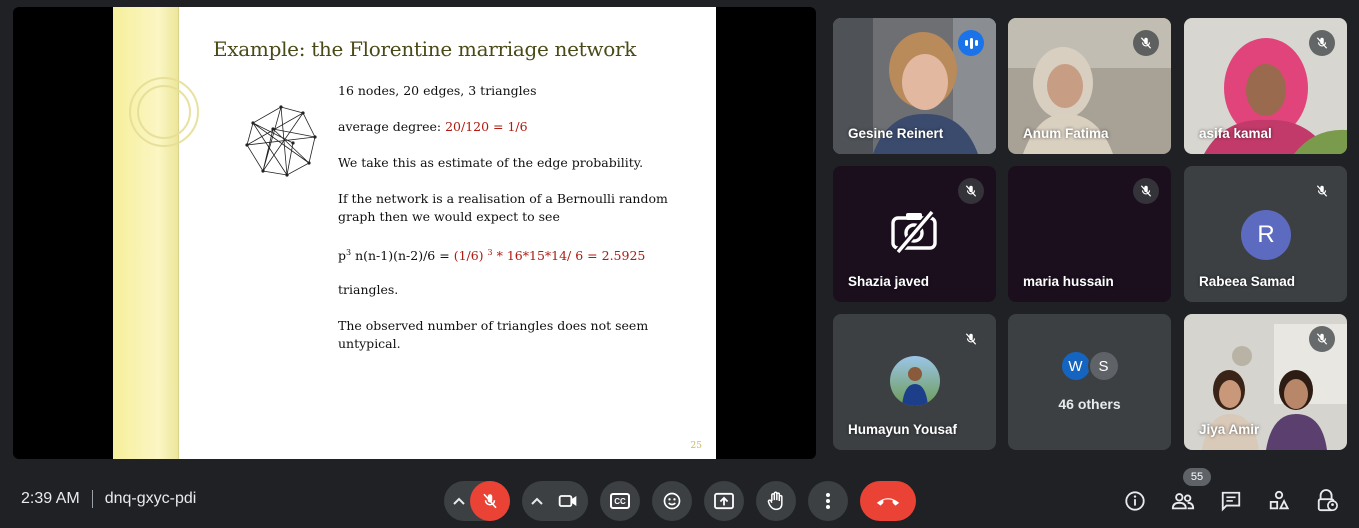 This screenshot has width=1359, height=528. I want to click on lock-person-icon, so click(1327, 500).